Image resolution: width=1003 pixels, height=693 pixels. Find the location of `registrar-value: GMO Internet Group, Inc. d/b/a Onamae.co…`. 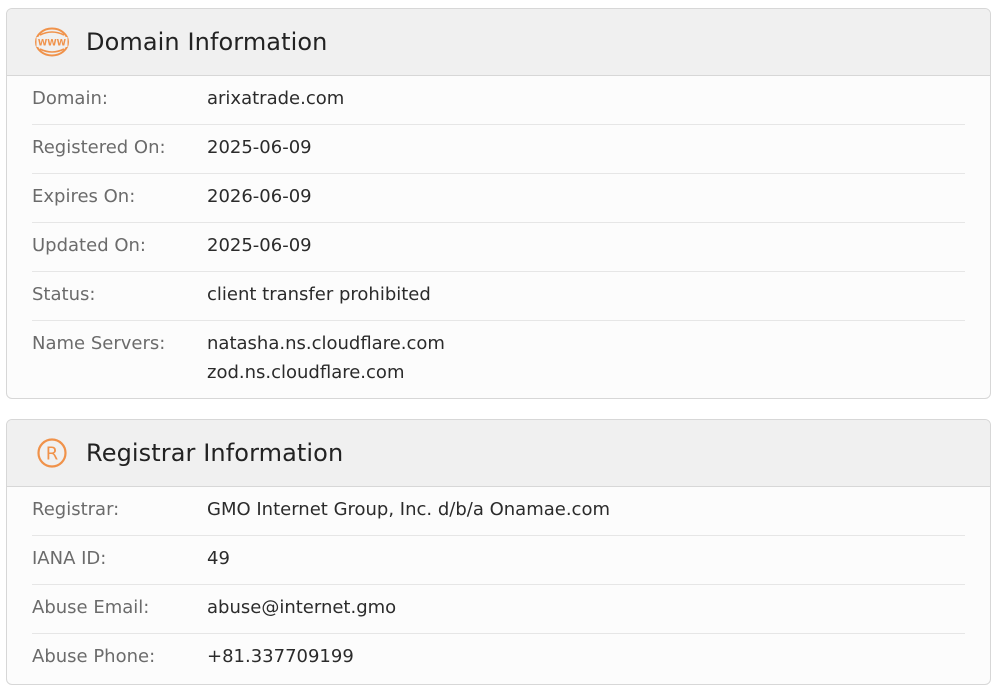

registrar-value: GMO Internet Group, Inc. d/b/a Onamae.co… is located at coordinates (409, 509).